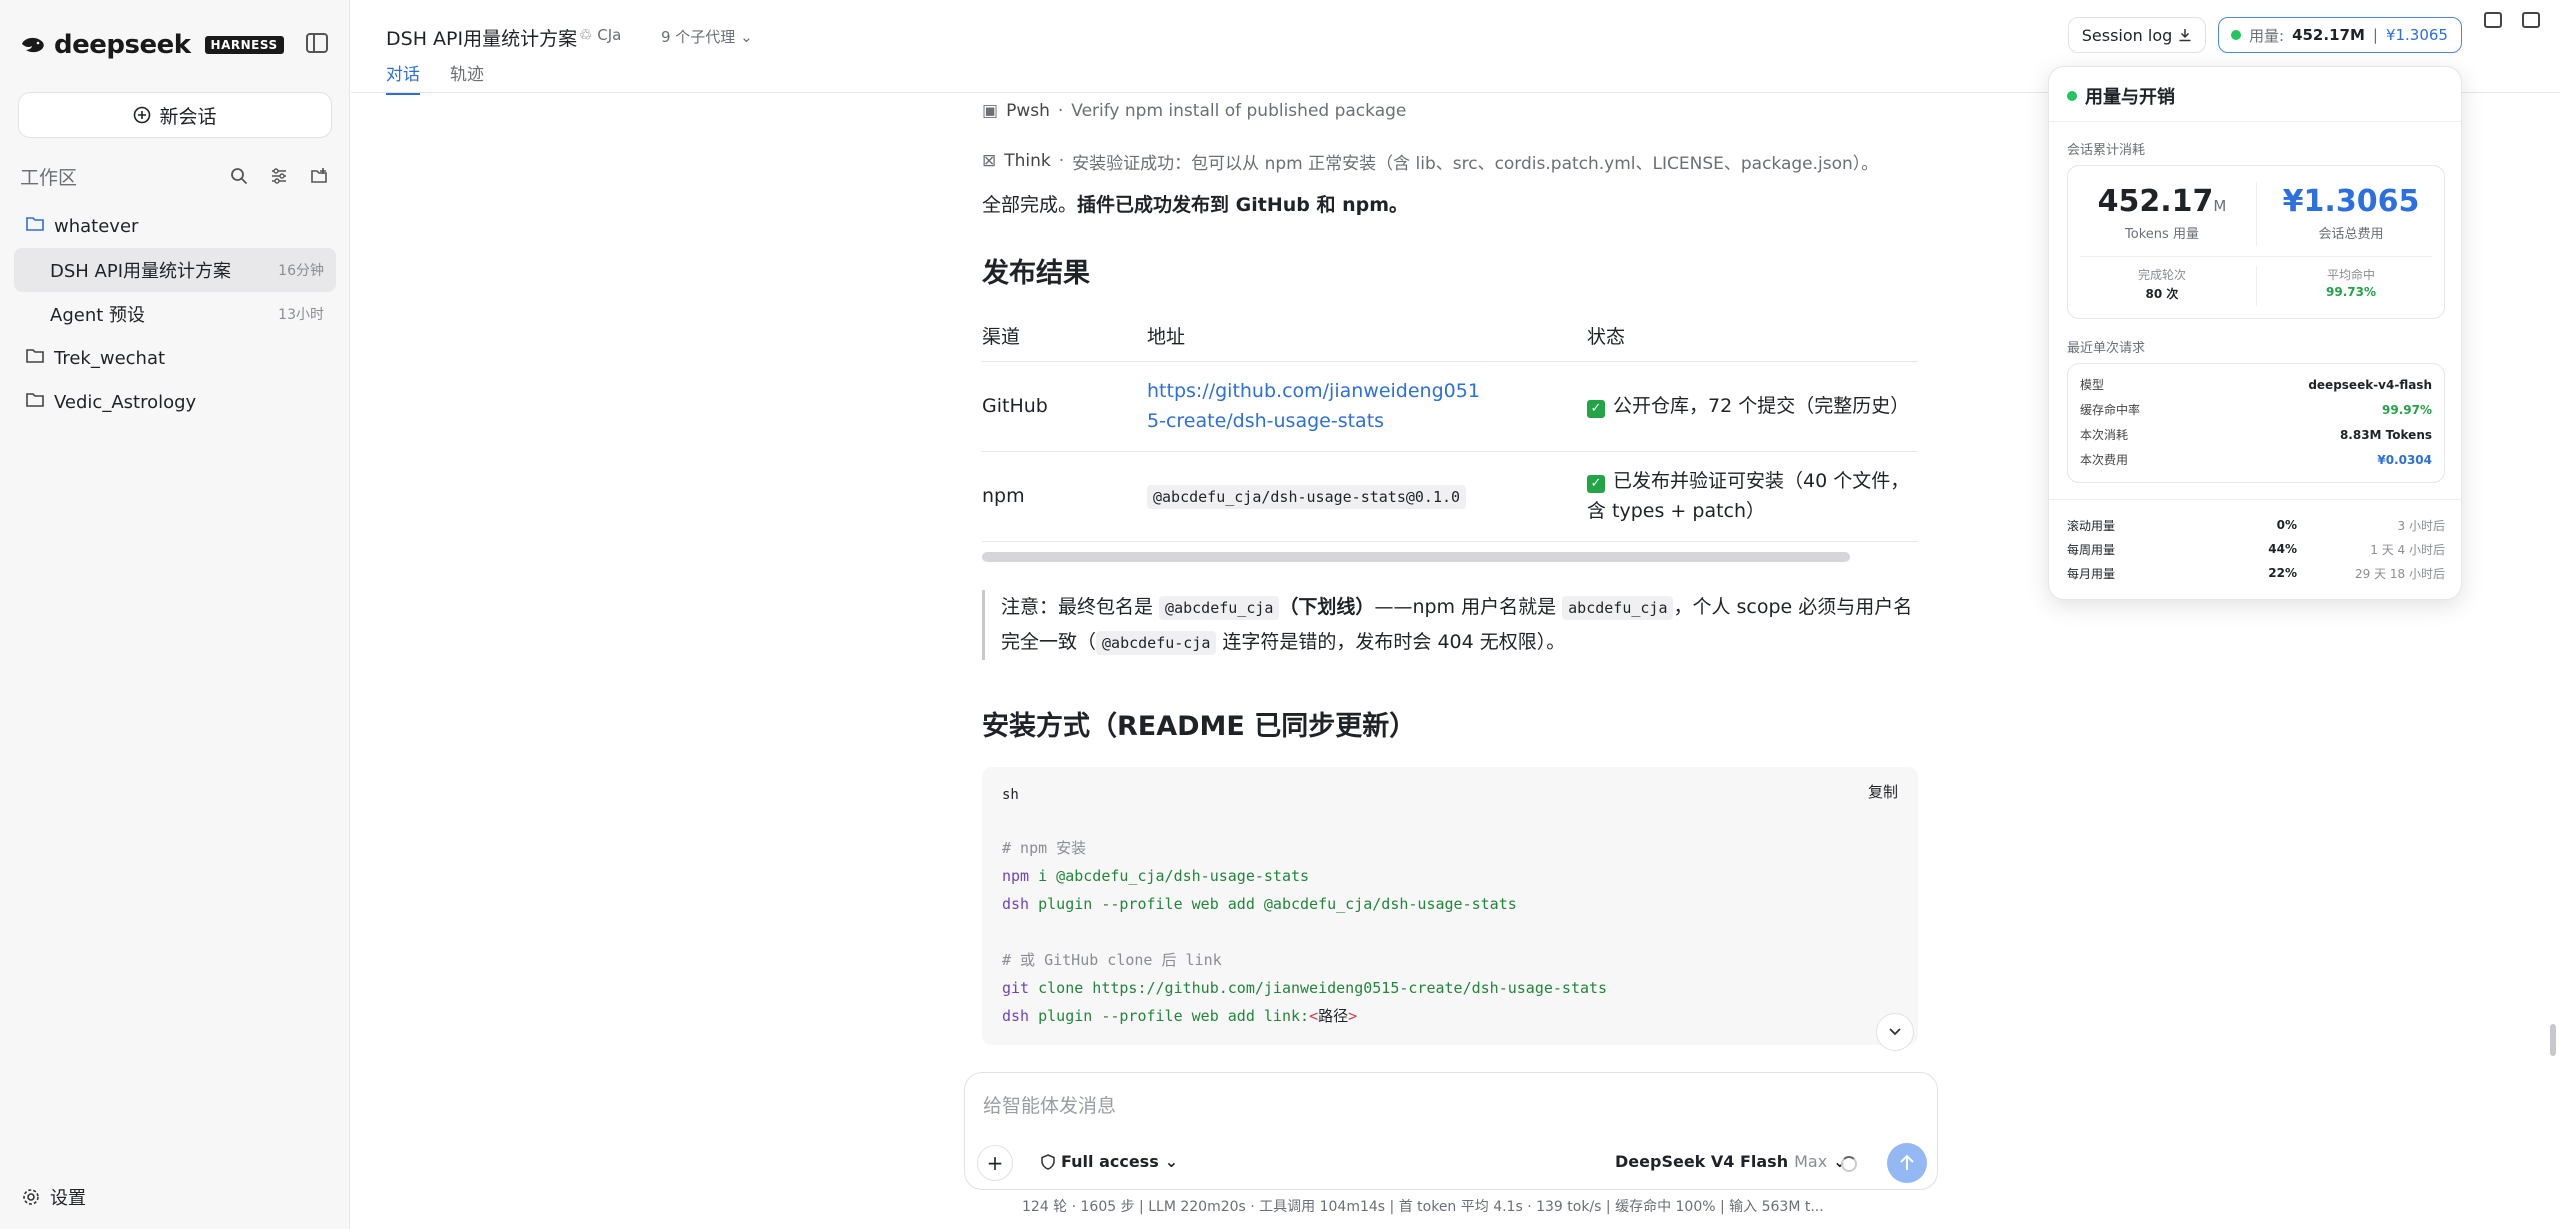 The width and height of the screenshot is (2560, 1229). I want to click on note-text: 注意：最终包名是, so click(1080, 606).